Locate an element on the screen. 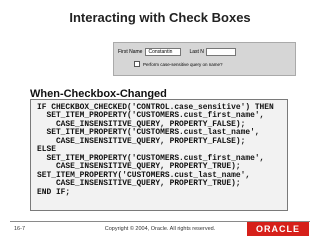 Image resolution: width=320 pixels, height=240 pixels. first-name-row: First Name Constantin Last N is located at coordinates (177, 52).